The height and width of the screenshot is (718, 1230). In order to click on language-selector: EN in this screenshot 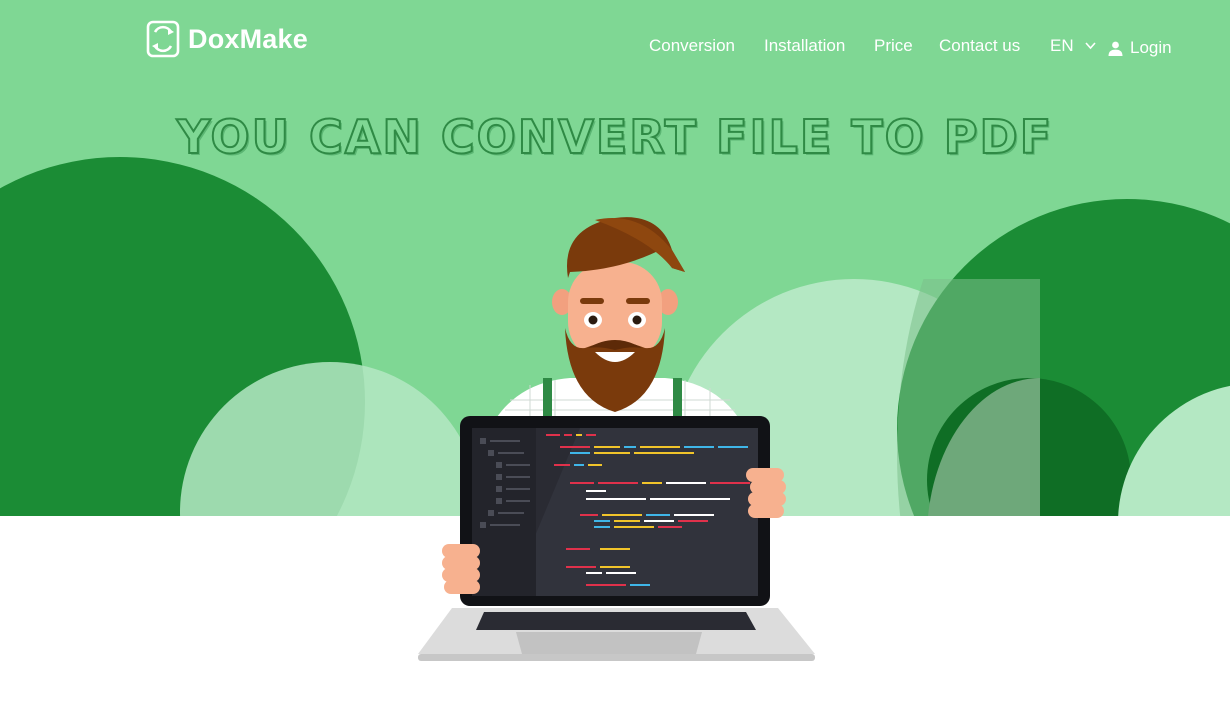, I will do `click(1062, 46)`.